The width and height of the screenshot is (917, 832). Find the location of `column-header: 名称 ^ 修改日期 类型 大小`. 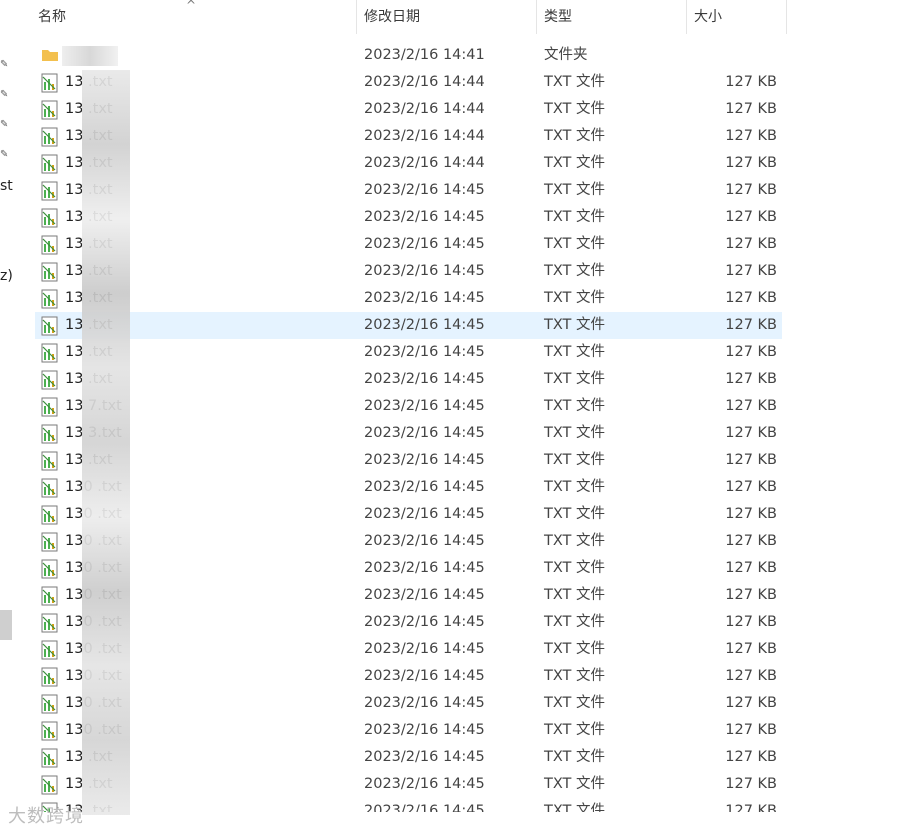

column-header: 名称 ^ 修改日期 类型 大小 is located at coordinates (393, 17).